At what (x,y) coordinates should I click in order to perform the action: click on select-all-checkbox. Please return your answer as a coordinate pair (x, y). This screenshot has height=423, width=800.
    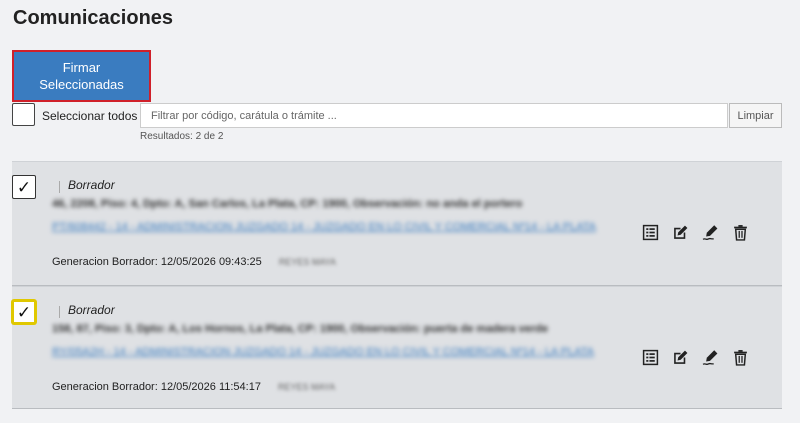
    Looking at the image, I should click on (23, 114).